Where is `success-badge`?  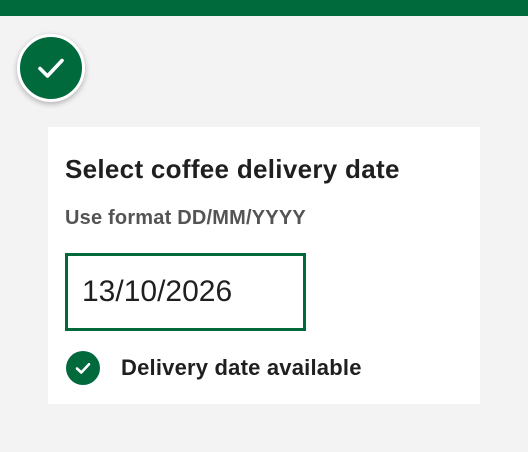
success-badge is located at coordinates (51, 68).